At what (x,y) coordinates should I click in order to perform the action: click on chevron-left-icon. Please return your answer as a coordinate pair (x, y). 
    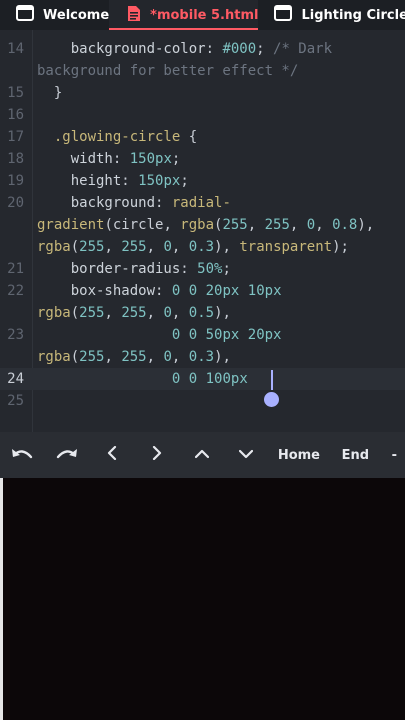
    Looking at the image, I should click on (112, 454).